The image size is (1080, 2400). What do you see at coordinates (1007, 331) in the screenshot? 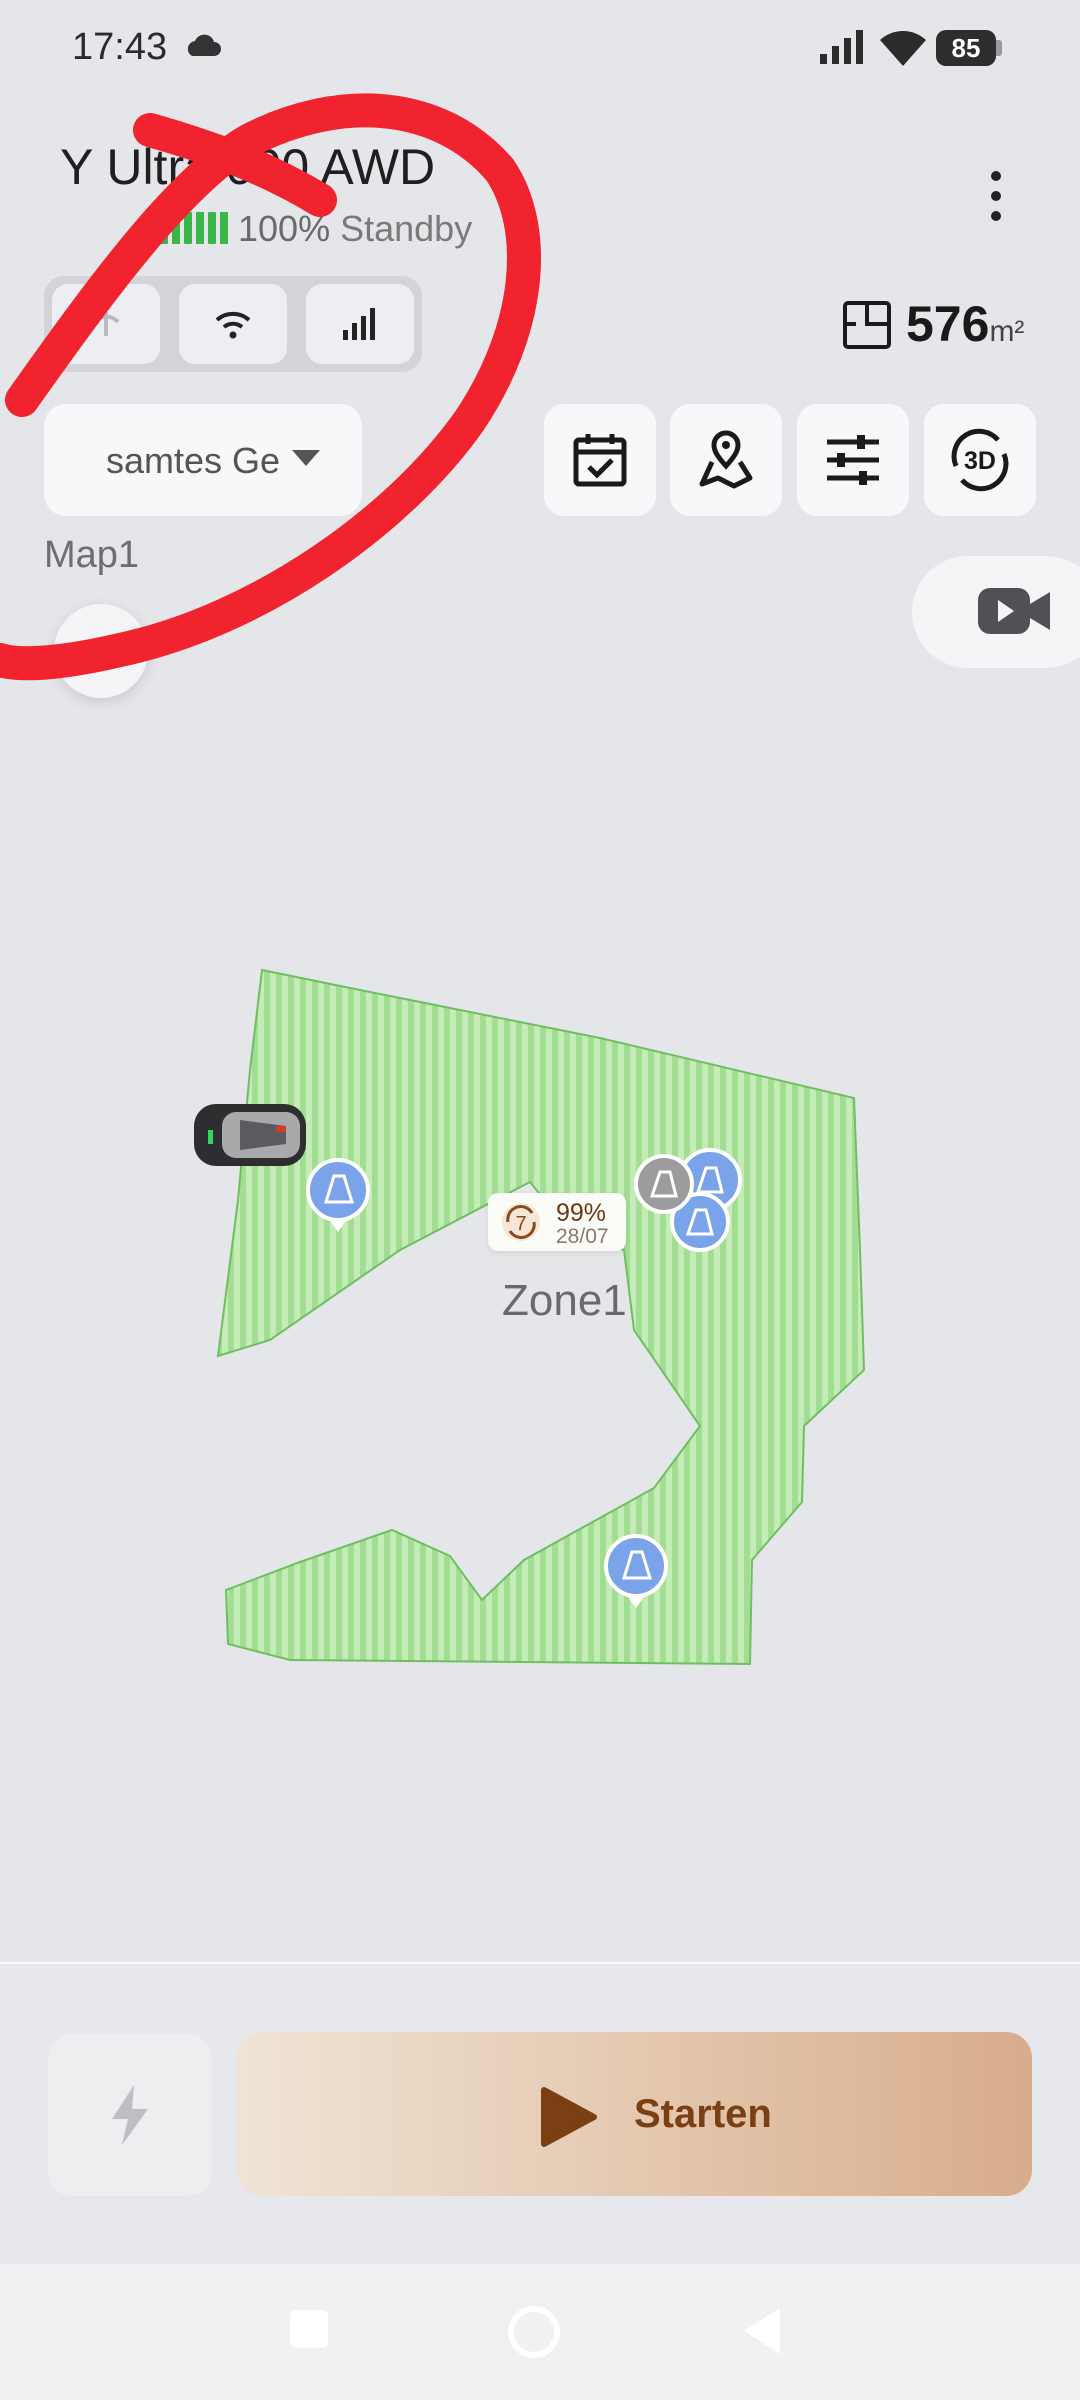
I see `area-unit: m²` at bounding box center [1007, 331].